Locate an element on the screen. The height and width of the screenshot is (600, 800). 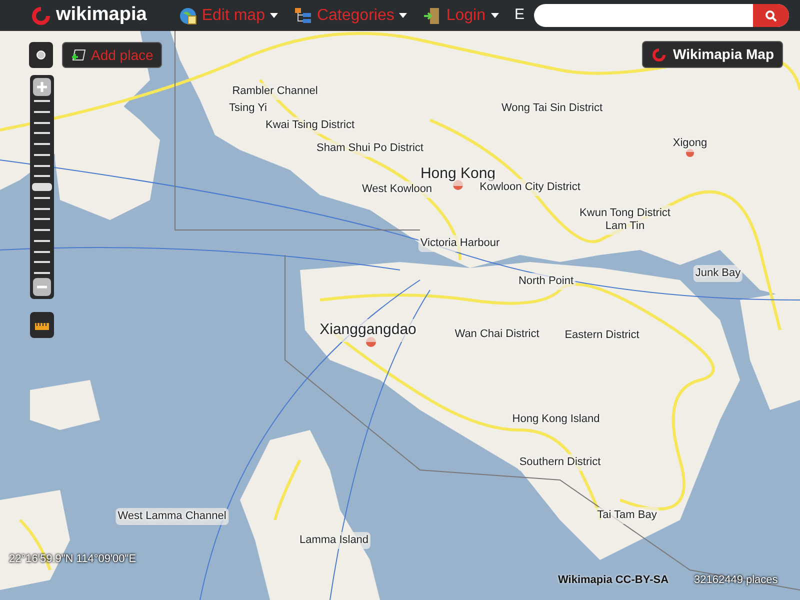
door-icon is located at coordinates (432, 15).